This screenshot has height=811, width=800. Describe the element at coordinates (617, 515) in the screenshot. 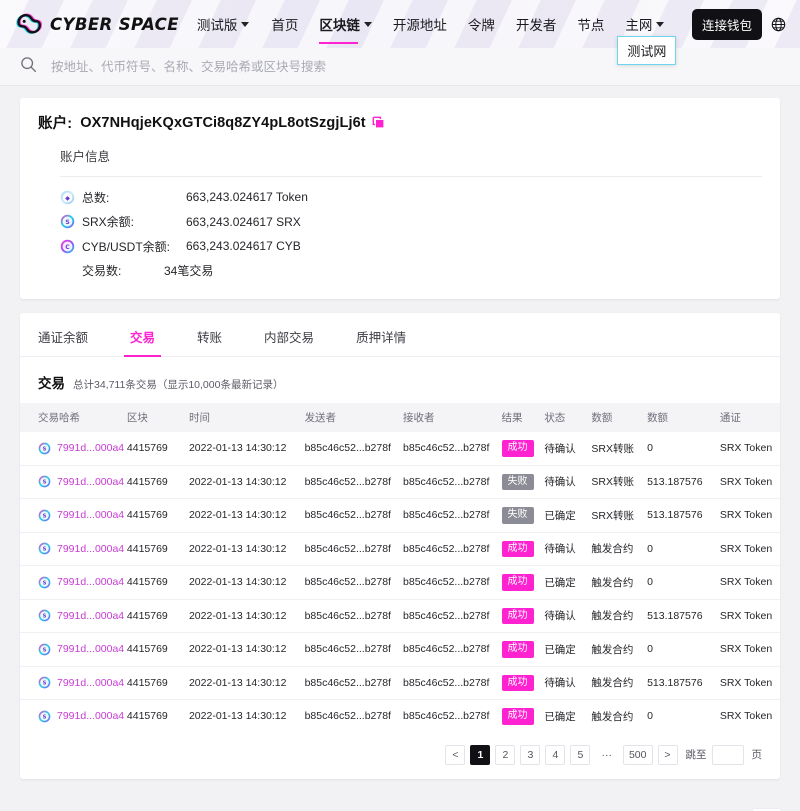

I see `tx-amount1-cell: SRX转账` at that location.